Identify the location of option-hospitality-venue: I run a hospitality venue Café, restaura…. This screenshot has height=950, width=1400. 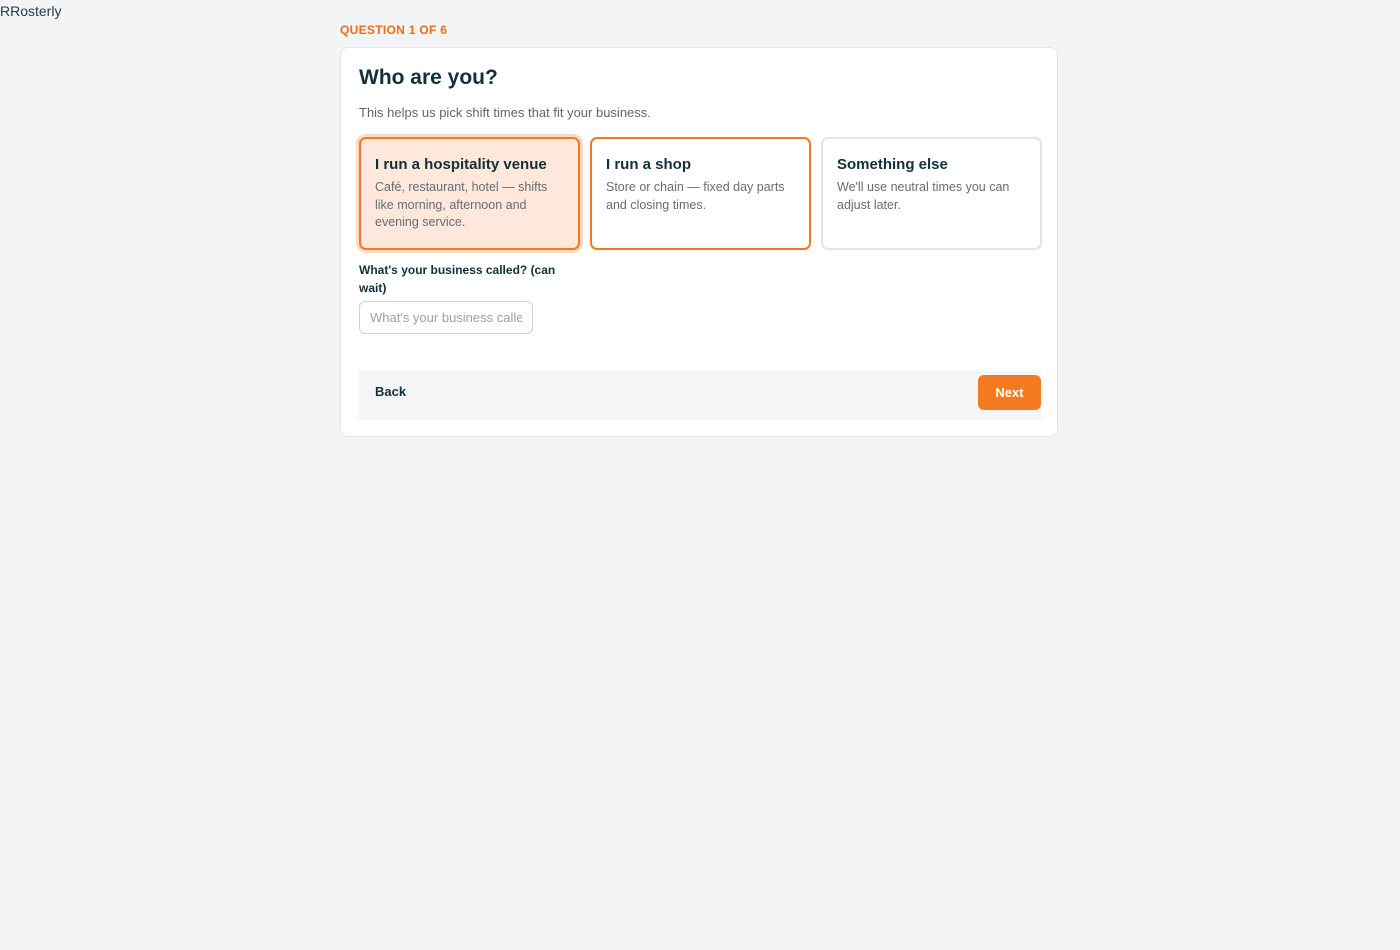
(469, 193).